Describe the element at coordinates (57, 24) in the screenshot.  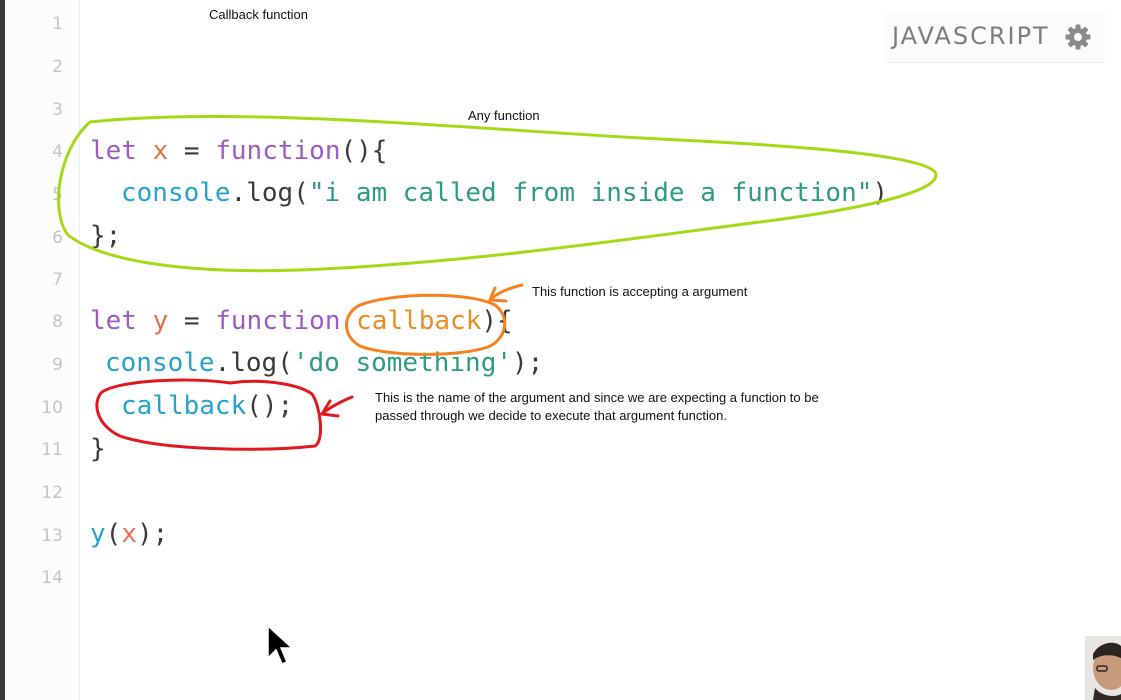
I see `line-number: 1` at that location.